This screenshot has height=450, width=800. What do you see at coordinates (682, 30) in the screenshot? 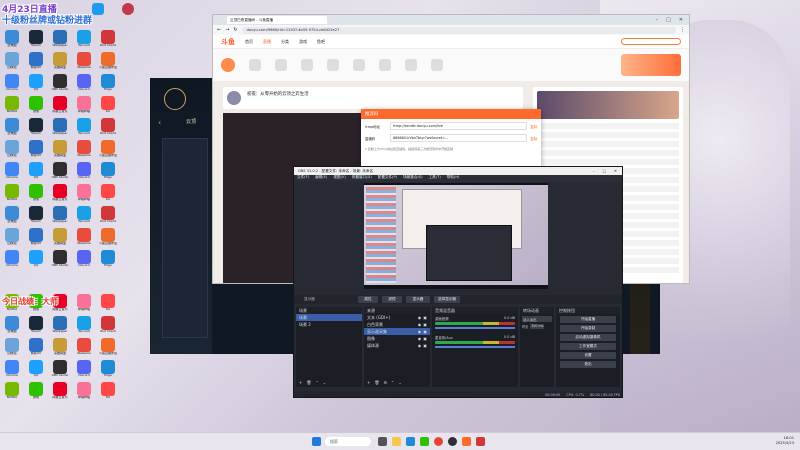
I see `extensions-icon: ⋮` at bounding box center [682, 30].